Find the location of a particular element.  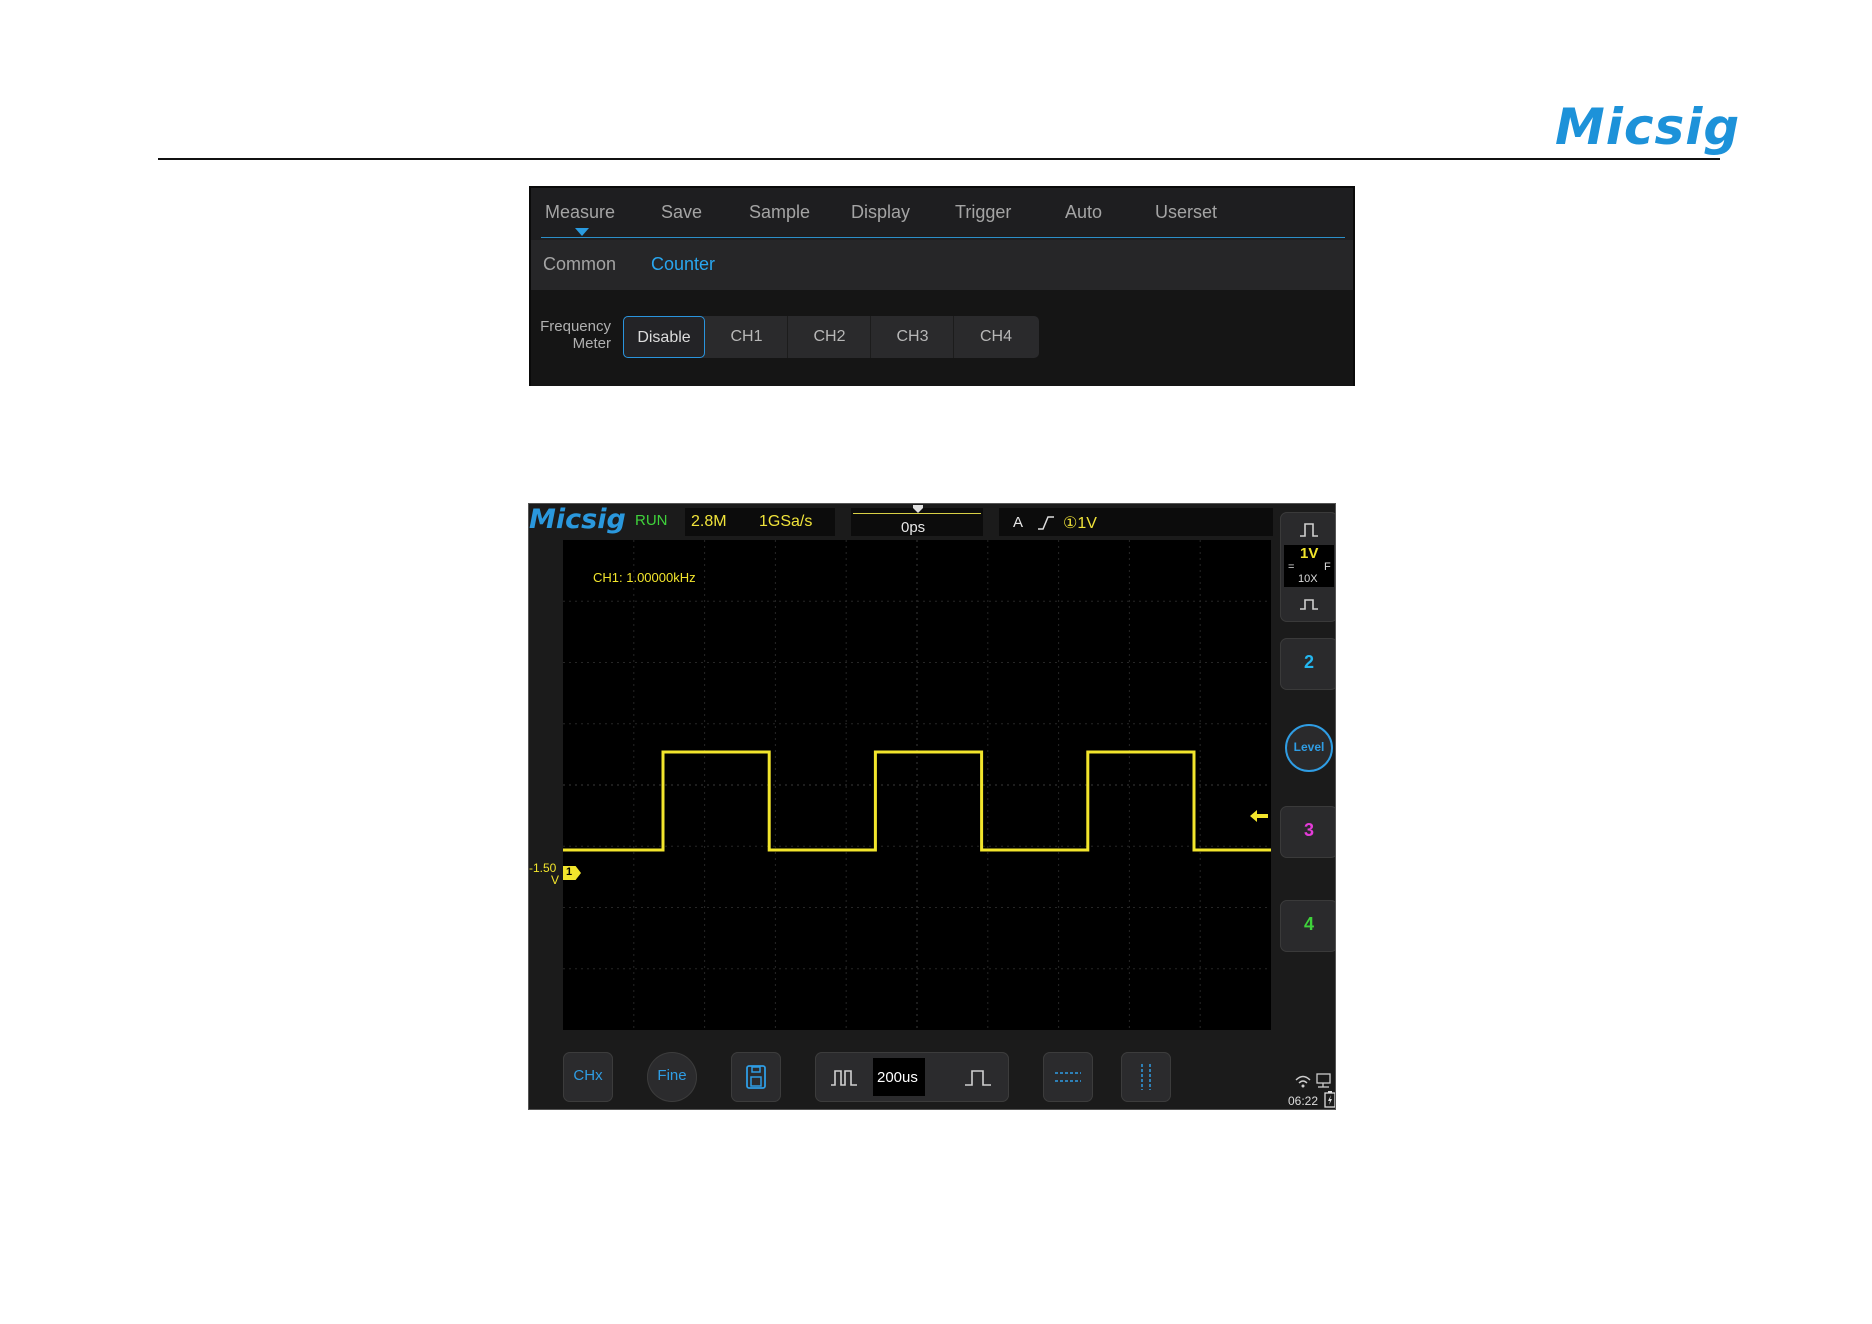

header-rule is located at coordinates (939, 159).